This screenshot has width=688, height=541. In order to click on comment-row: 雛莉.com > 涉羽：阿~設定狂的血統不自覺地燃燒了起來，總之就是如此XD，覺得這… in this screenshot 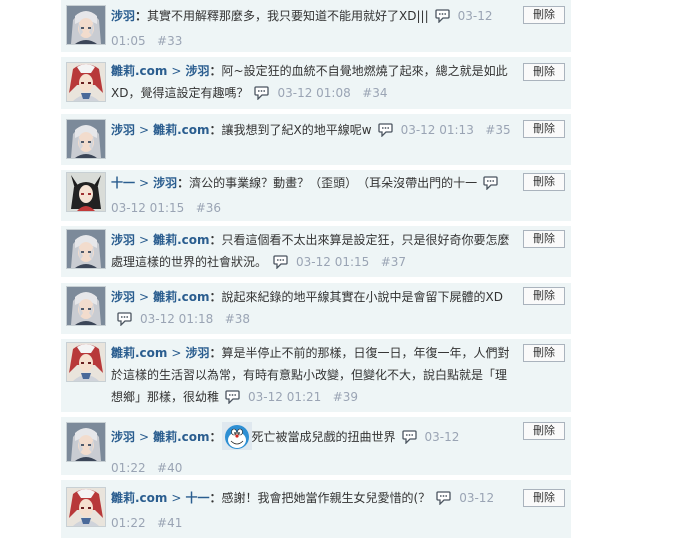, I will do `click(316, 83)`.